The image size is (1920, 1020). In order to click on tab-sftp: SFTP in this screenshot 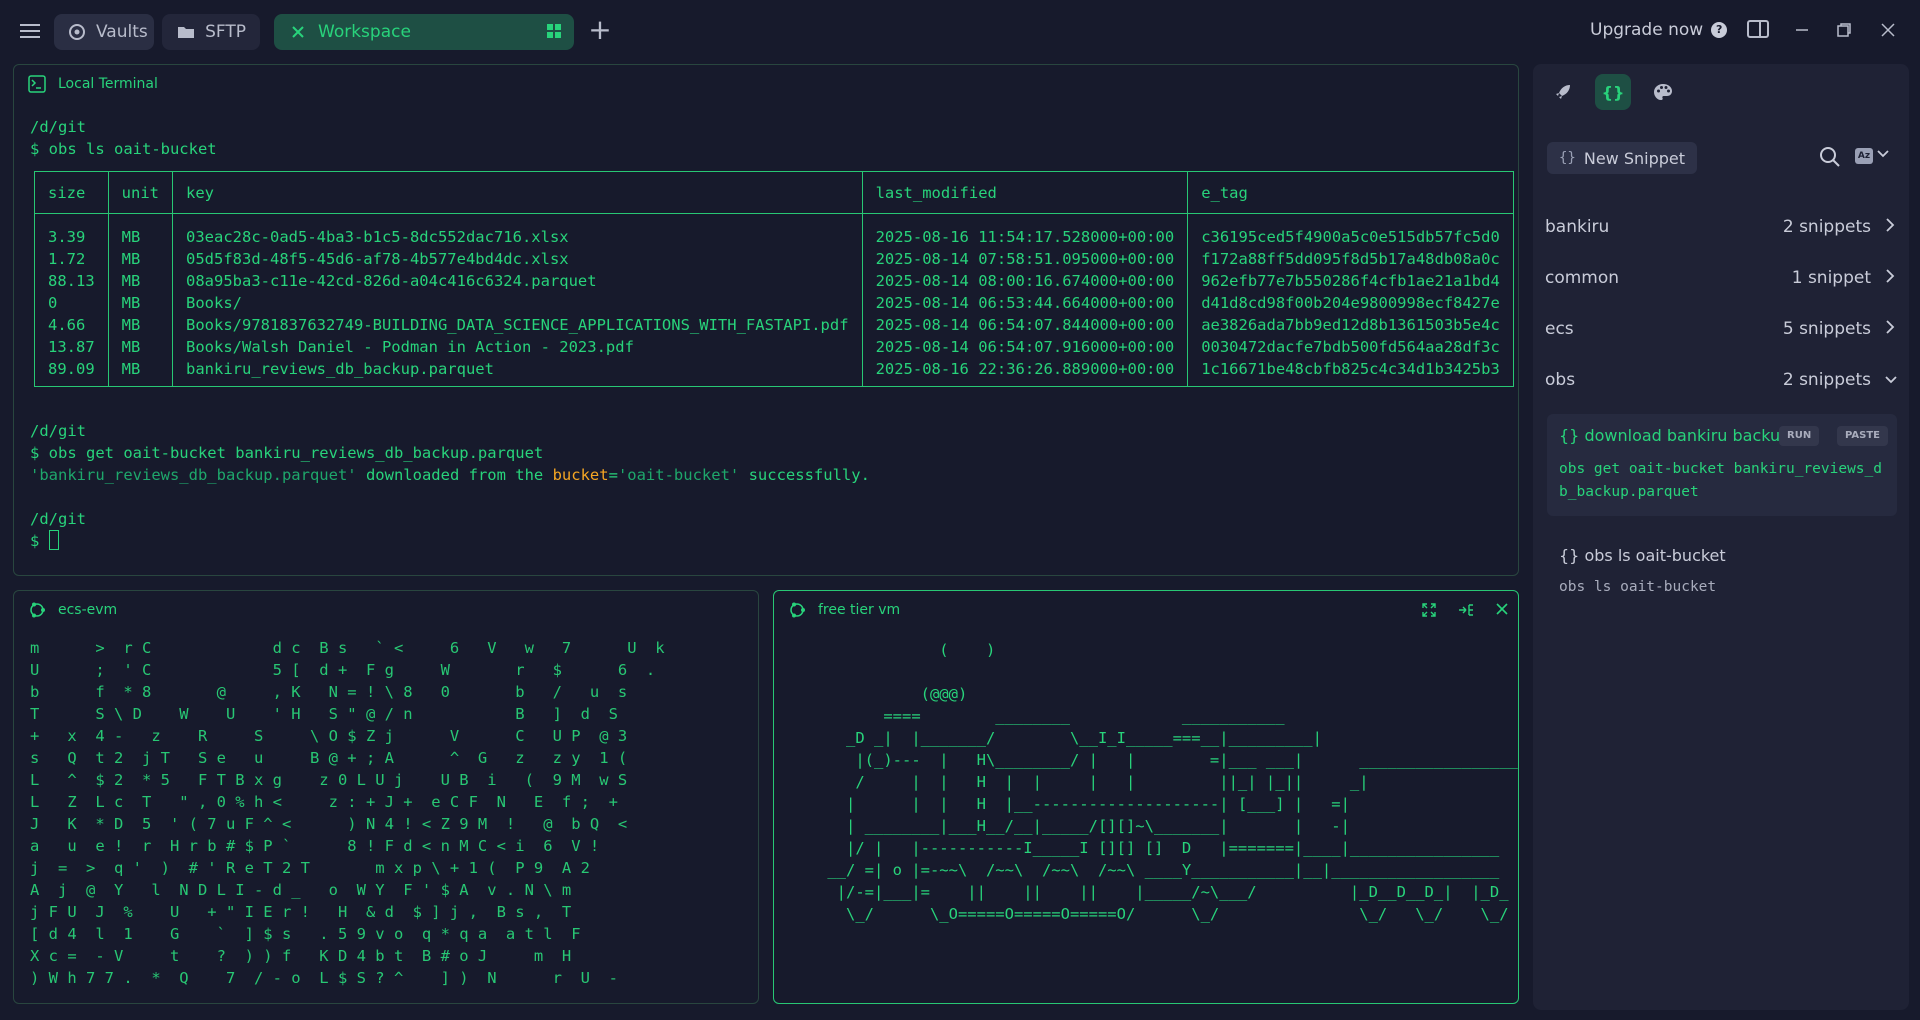, I will do `click(211, 32)`.